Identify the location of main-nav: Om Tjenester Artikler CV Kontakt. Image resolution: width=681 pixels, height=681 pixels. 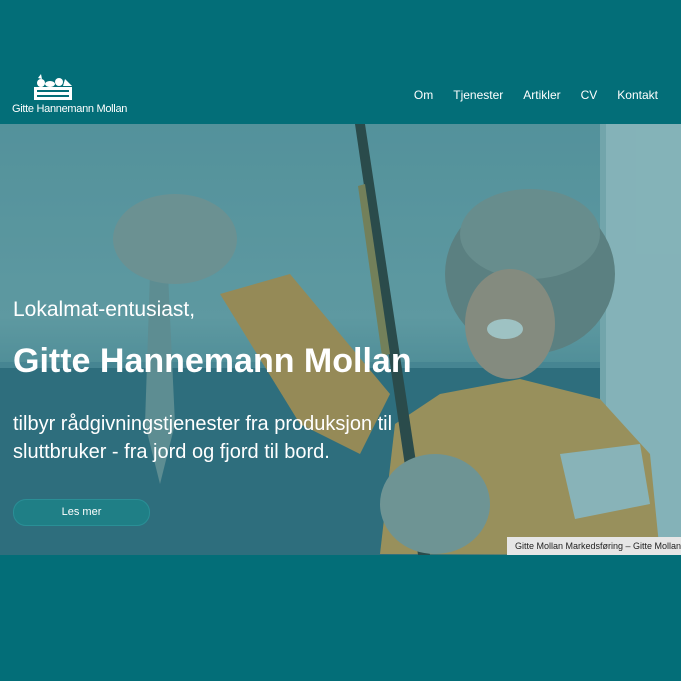
(526, 95).